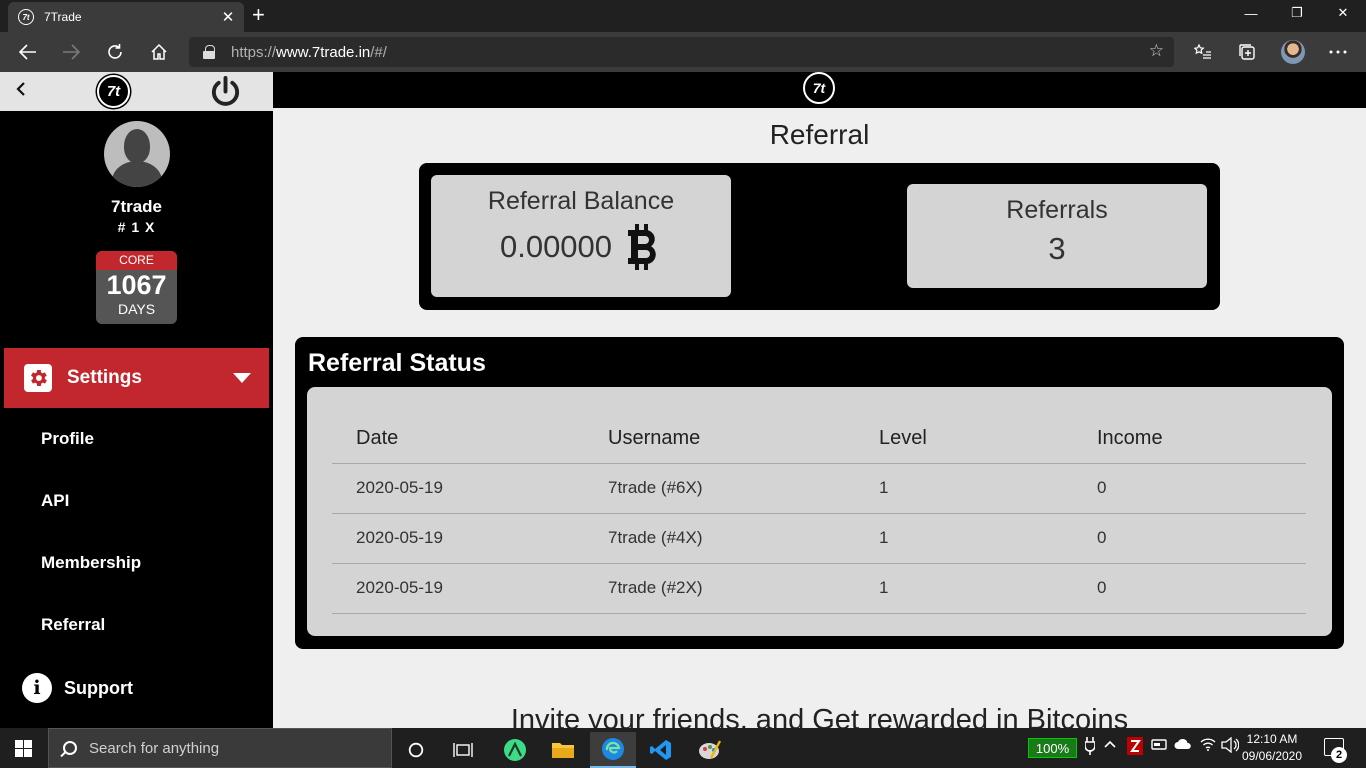  I want to click on sidebar-top-bar: 7t, so click(136, 91).